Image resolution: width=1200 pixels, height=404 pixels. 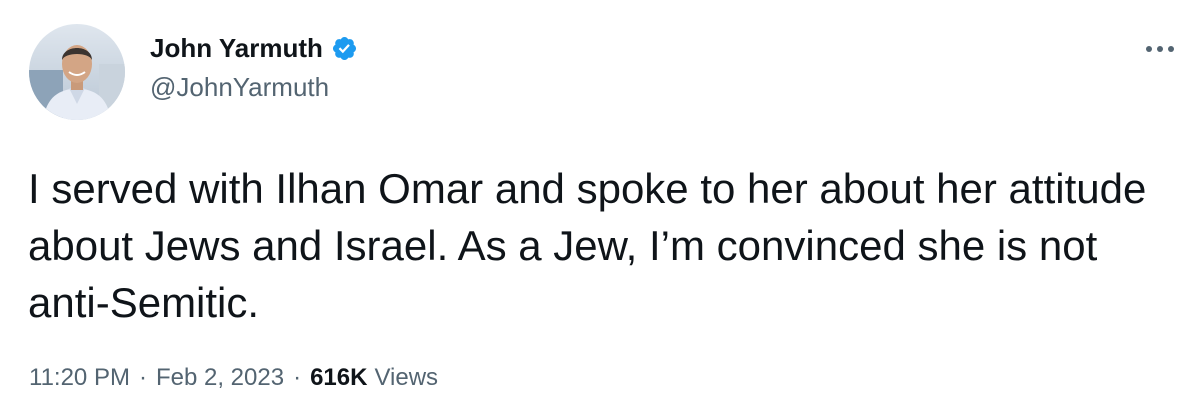 I want to click on tweet-date: Feb 2, 2023, so click(x=220, y=378).